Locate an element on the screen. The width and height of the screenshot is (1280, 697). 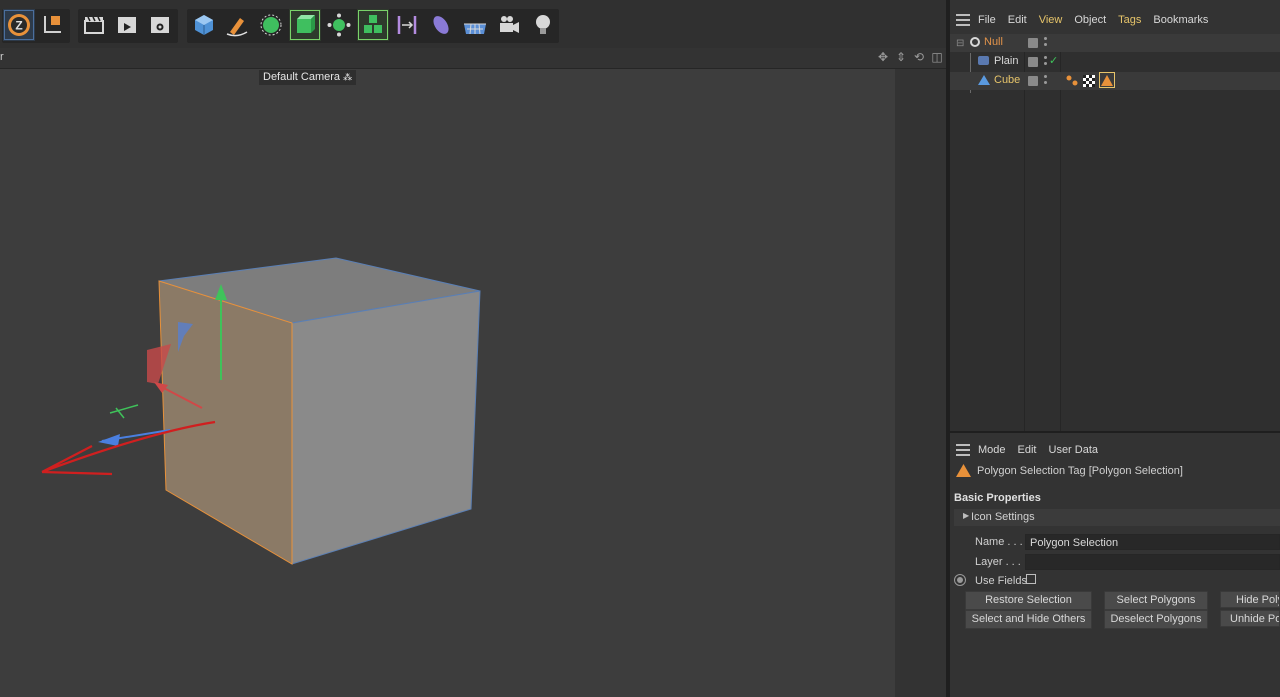
pen-icon is located at coordinates (237, 25).